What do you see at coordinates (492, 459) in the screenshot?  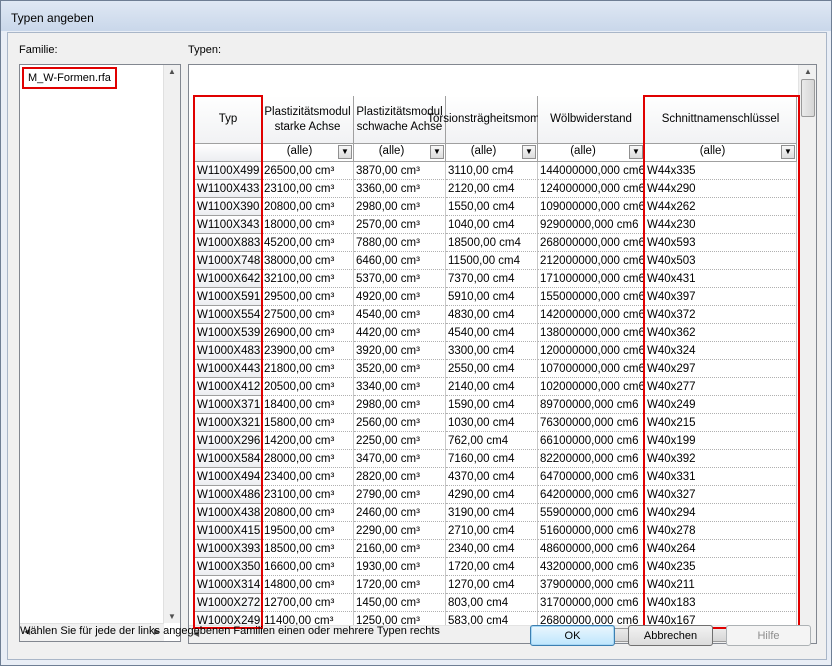 I see `table-cell: 7160,00 cm4` at bounding box center [492, 459].